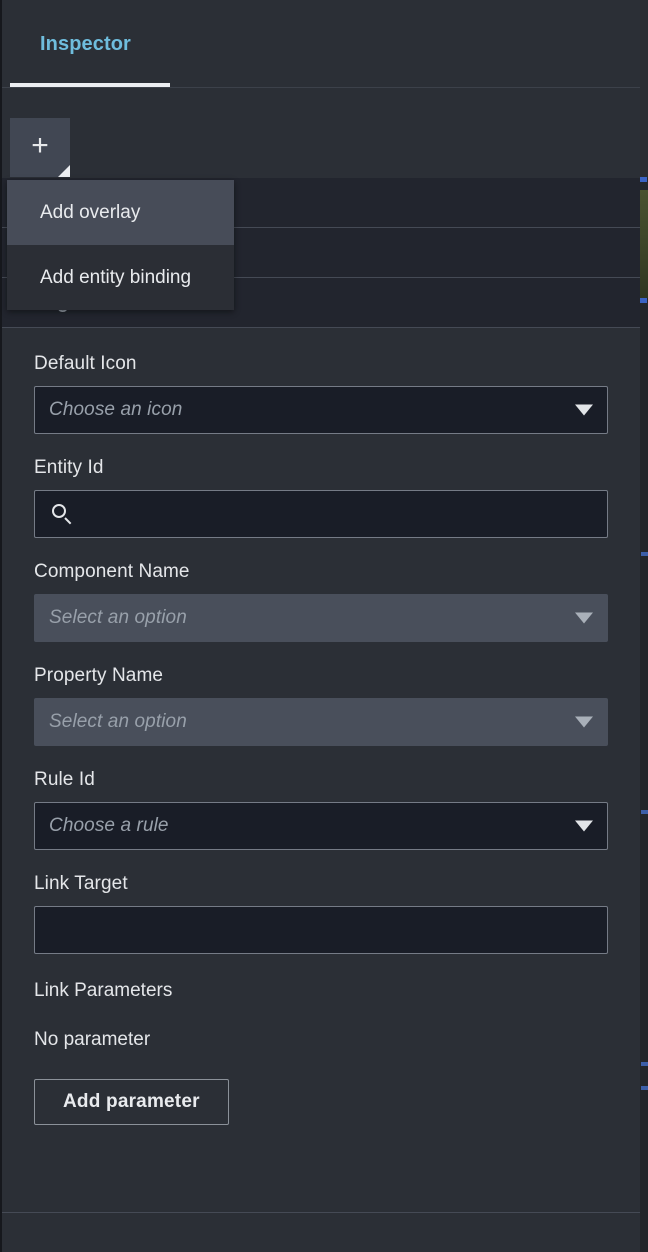  I want to click on tab-inspector-label: Inspector, so click(85, 43).